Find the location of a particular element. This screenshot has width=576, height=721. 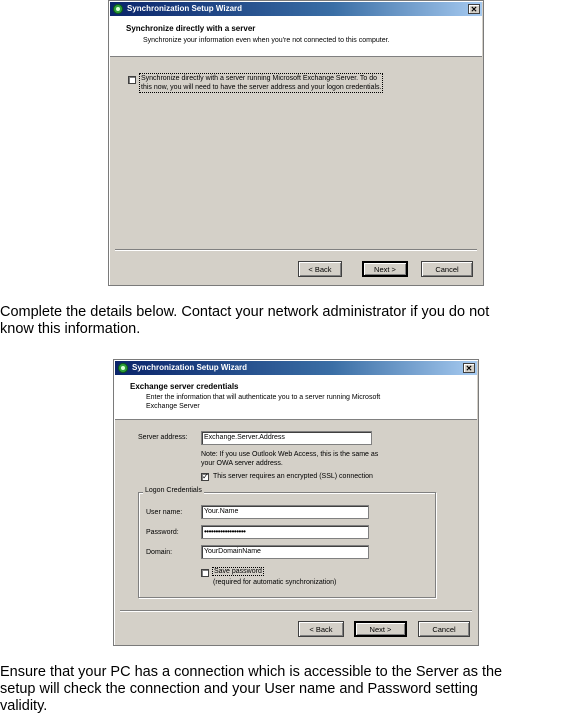

save-password-checkbox is located at coordinates (205, 573).